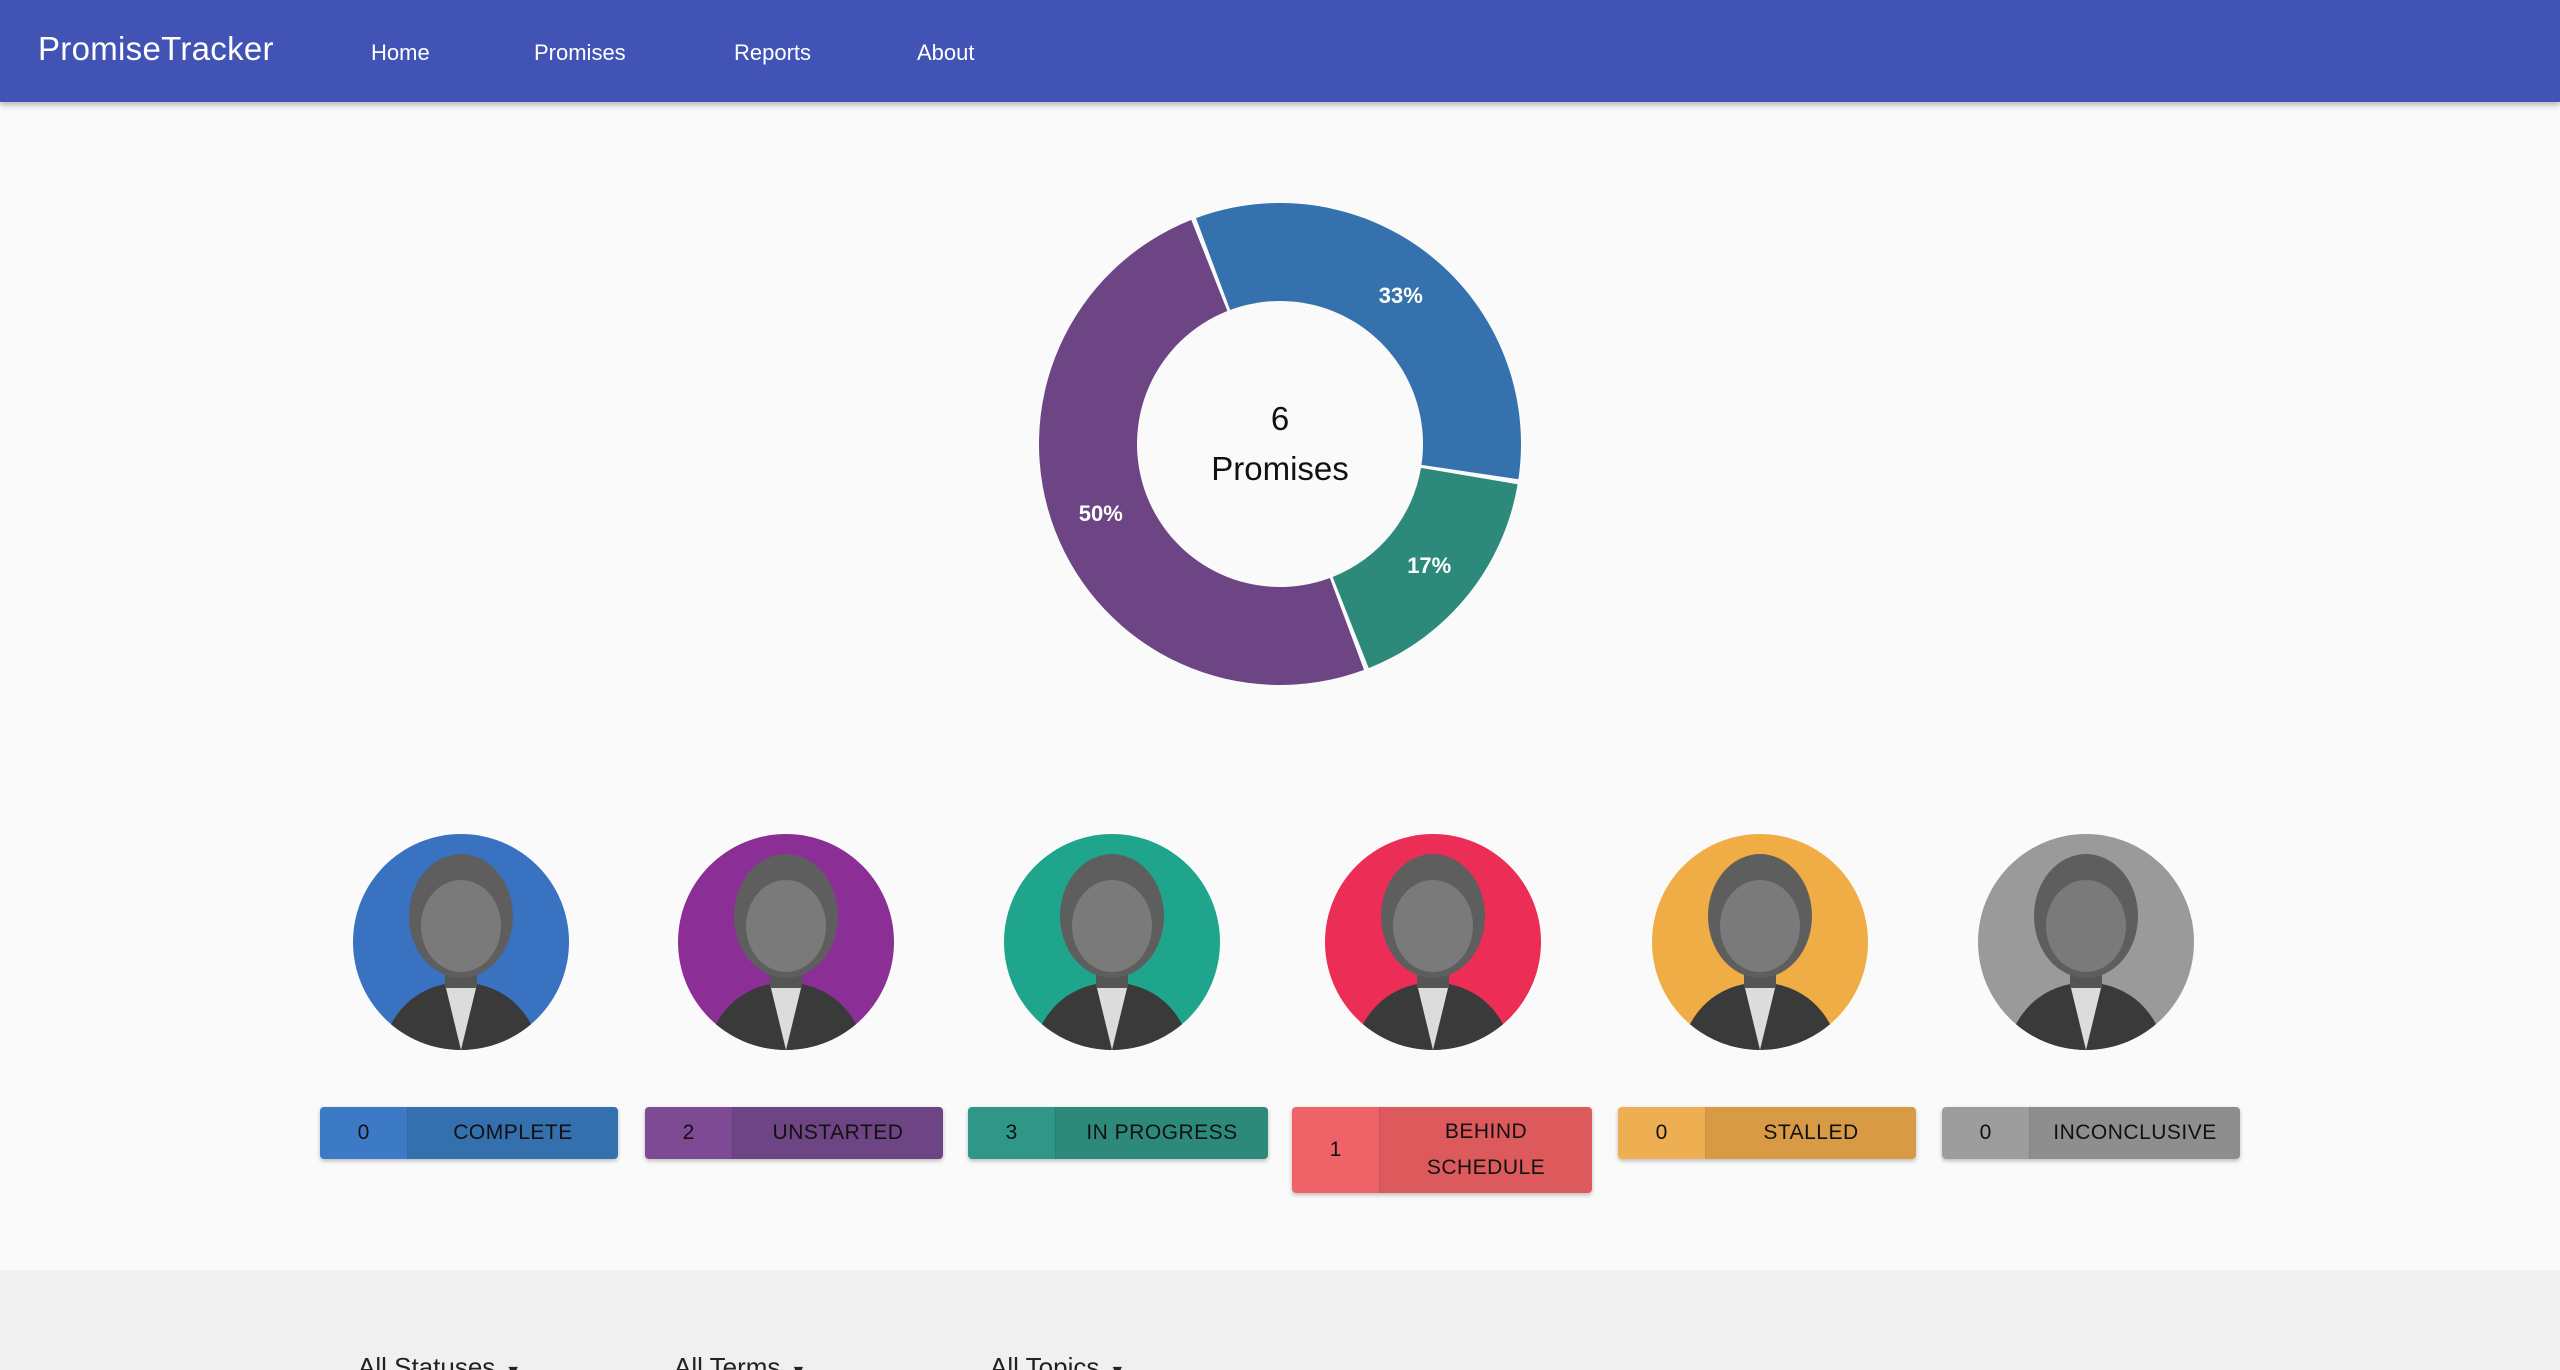 The height and width of the screenshot is (1370, 2560). I want to click on status-count: 3, so click(1012, 1133).